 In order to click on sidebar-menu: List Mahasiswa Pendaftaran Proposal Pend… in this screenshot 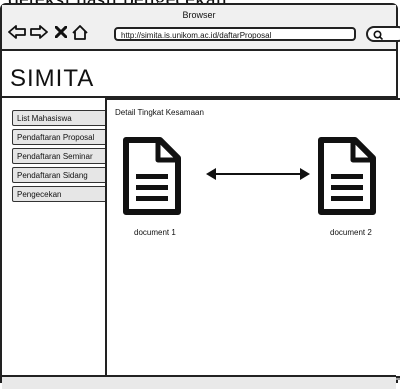, I will do `click(60, 157)`.